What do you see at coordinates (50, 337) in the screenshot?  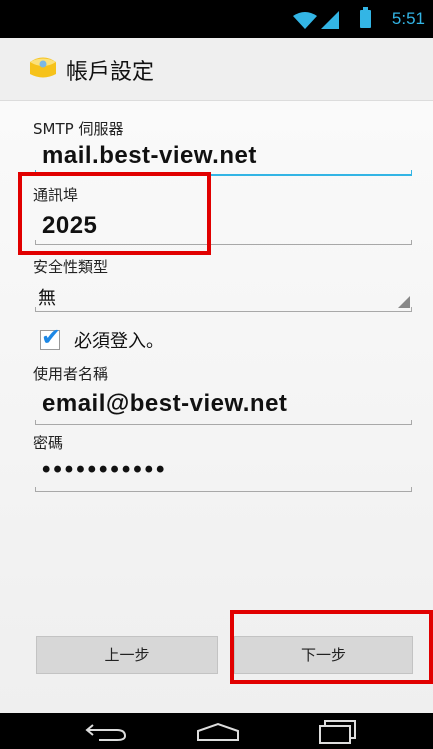 I see `require-signin-checkbox` at bounding box center [50, 337].